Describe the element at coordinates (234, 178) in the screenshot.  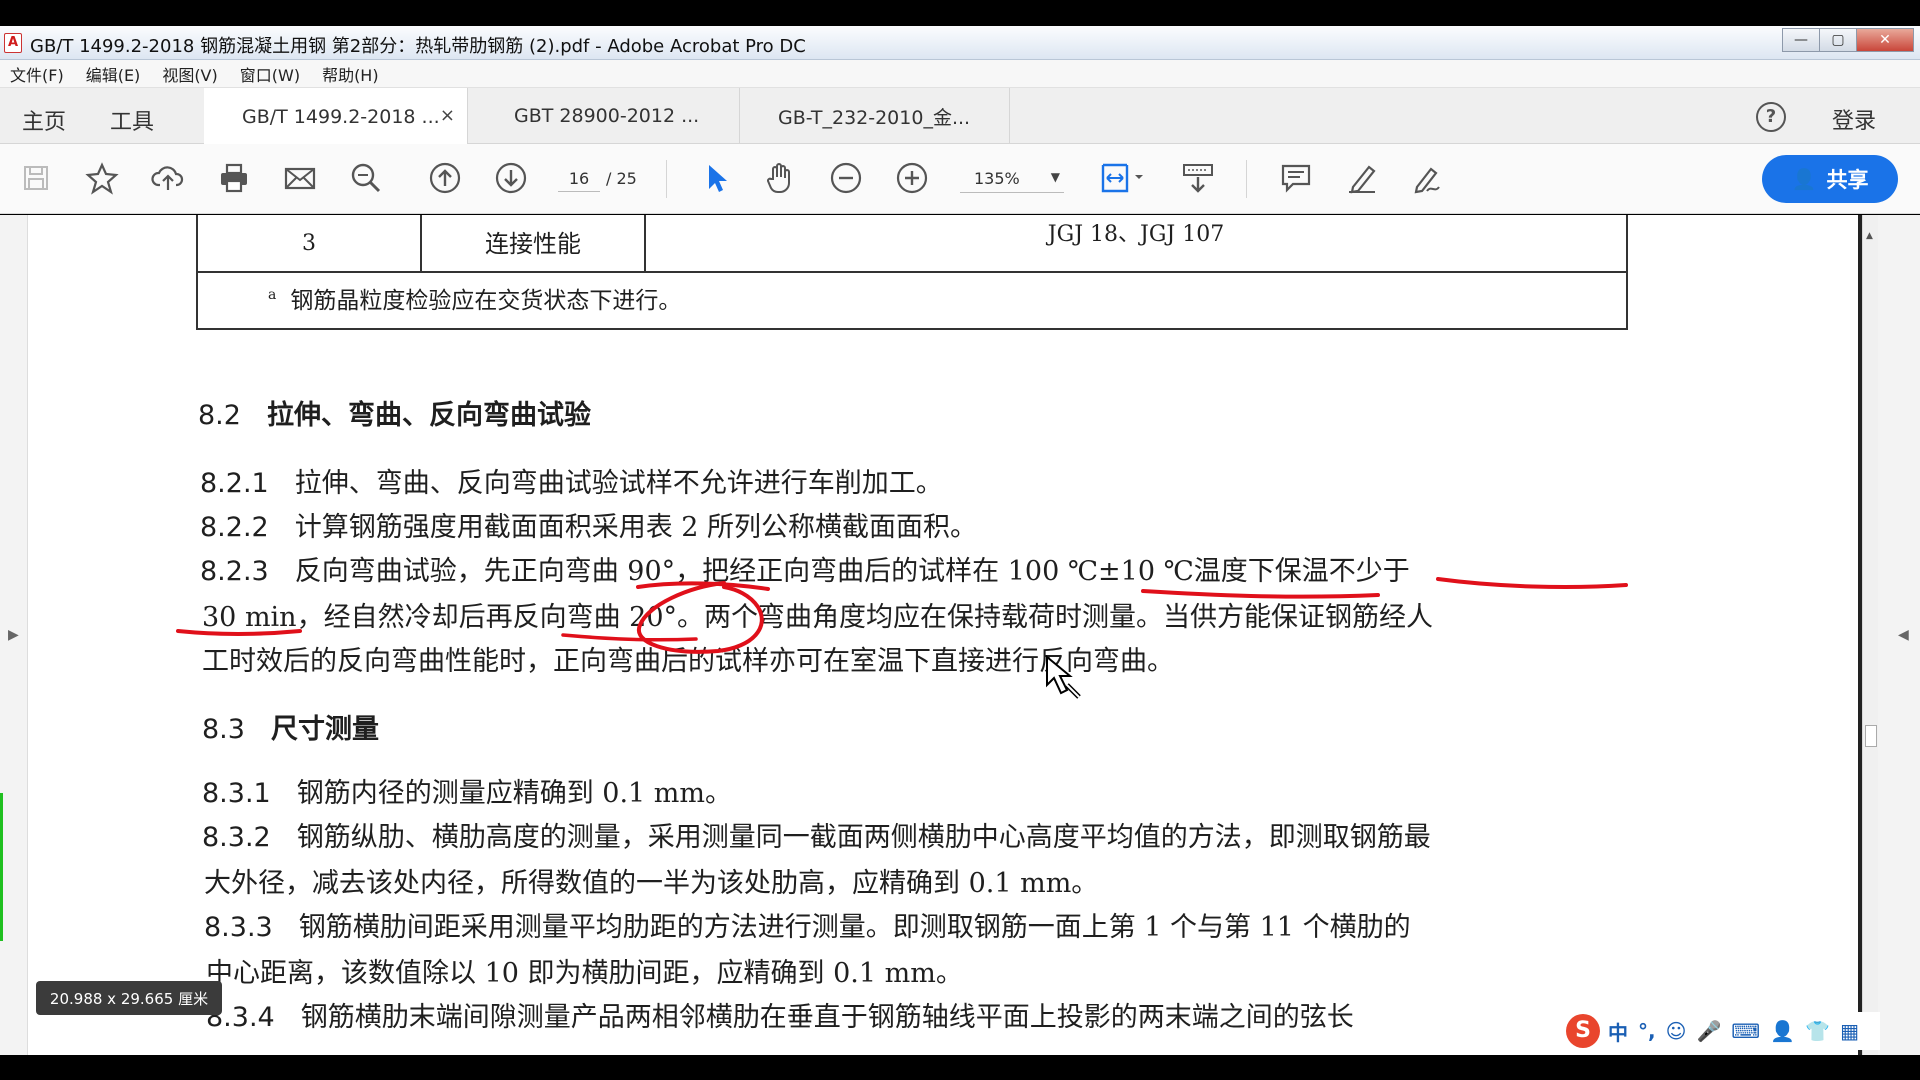
I see `print-icon` at that location.